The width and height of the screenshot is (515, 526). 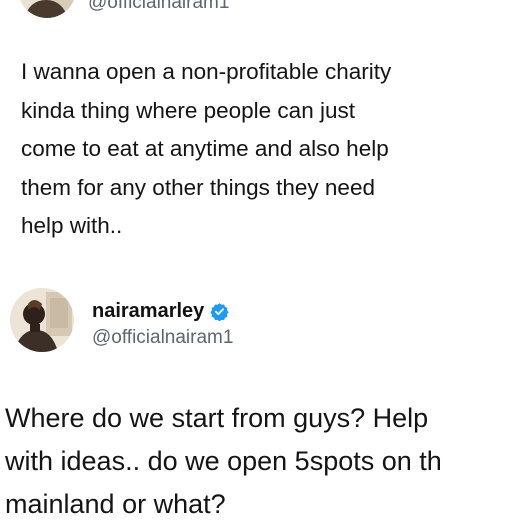 I want to click on tweet-1-handle: @officialnairam1, so click(x=158, y=7).